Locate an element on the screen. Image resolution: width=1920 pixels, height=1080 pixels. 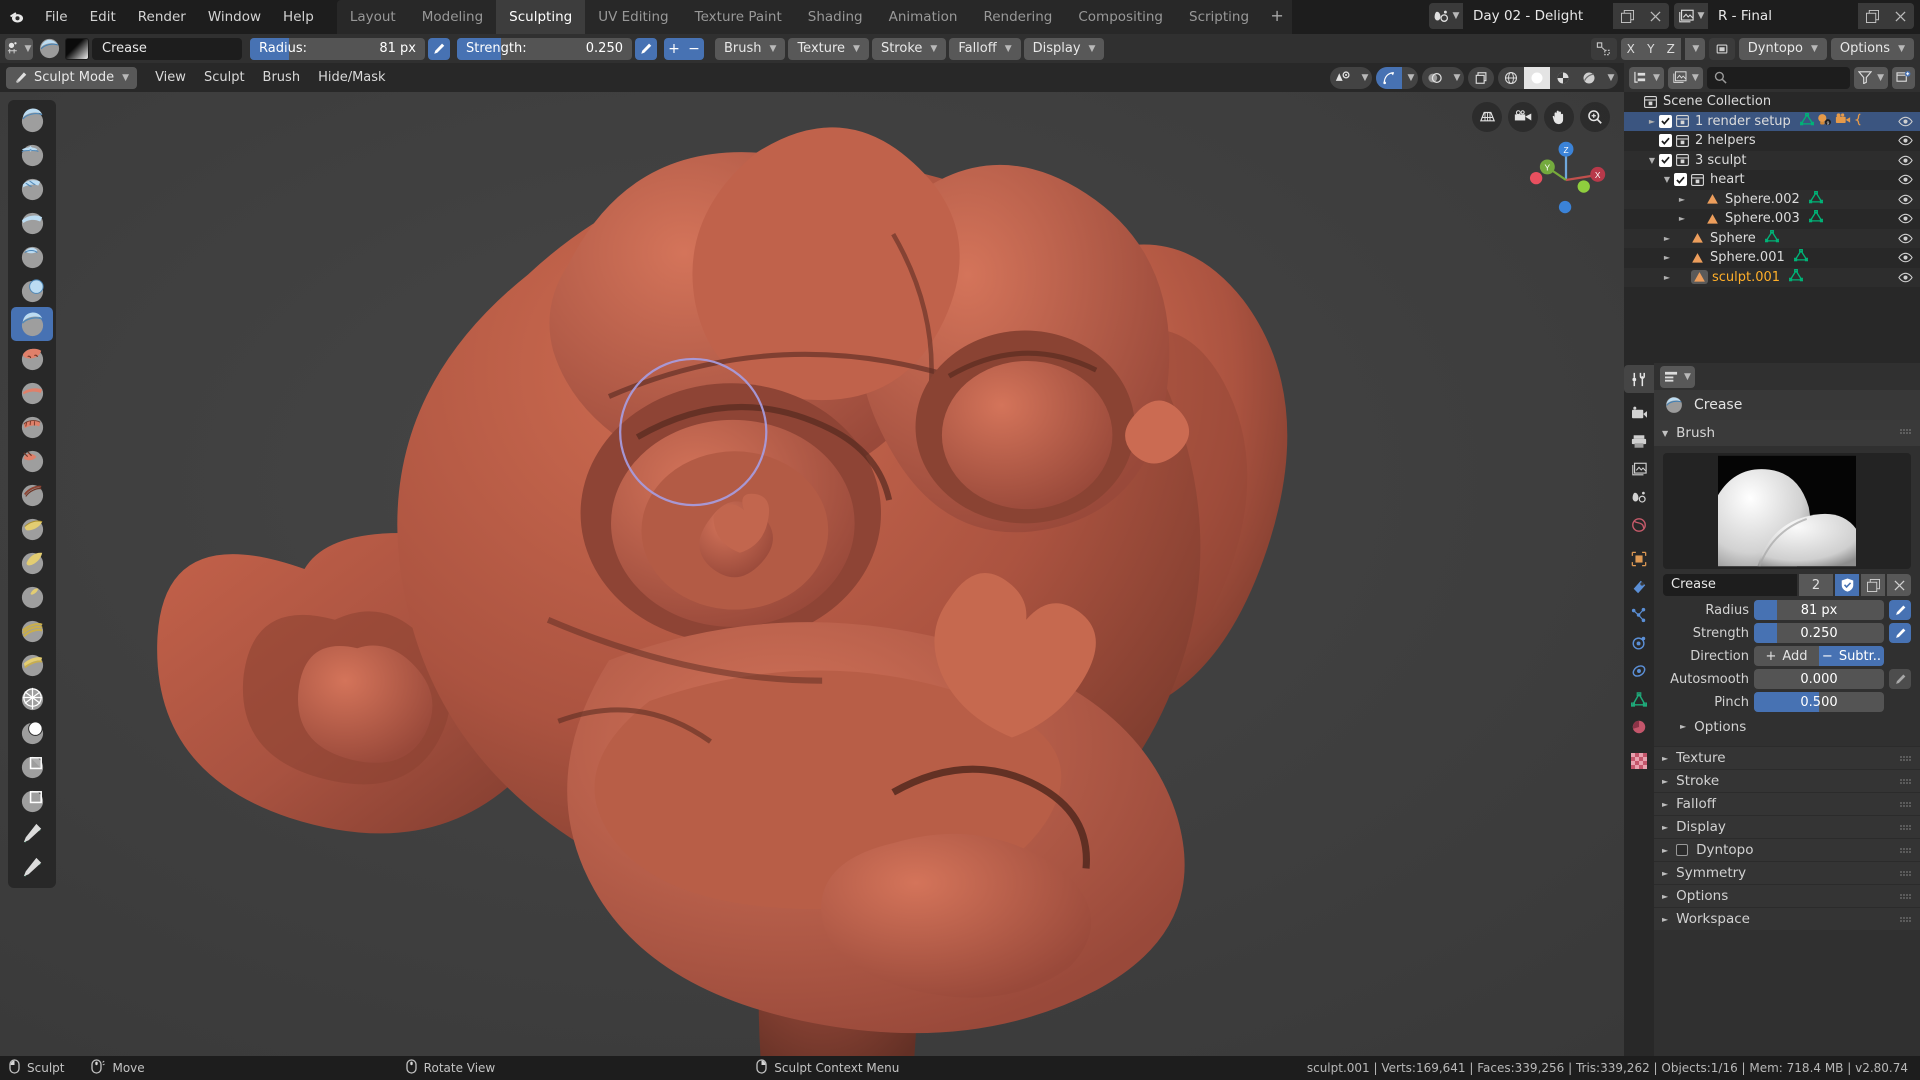
outliner-row: ► Sphere is located at coordinates (1772, 238).